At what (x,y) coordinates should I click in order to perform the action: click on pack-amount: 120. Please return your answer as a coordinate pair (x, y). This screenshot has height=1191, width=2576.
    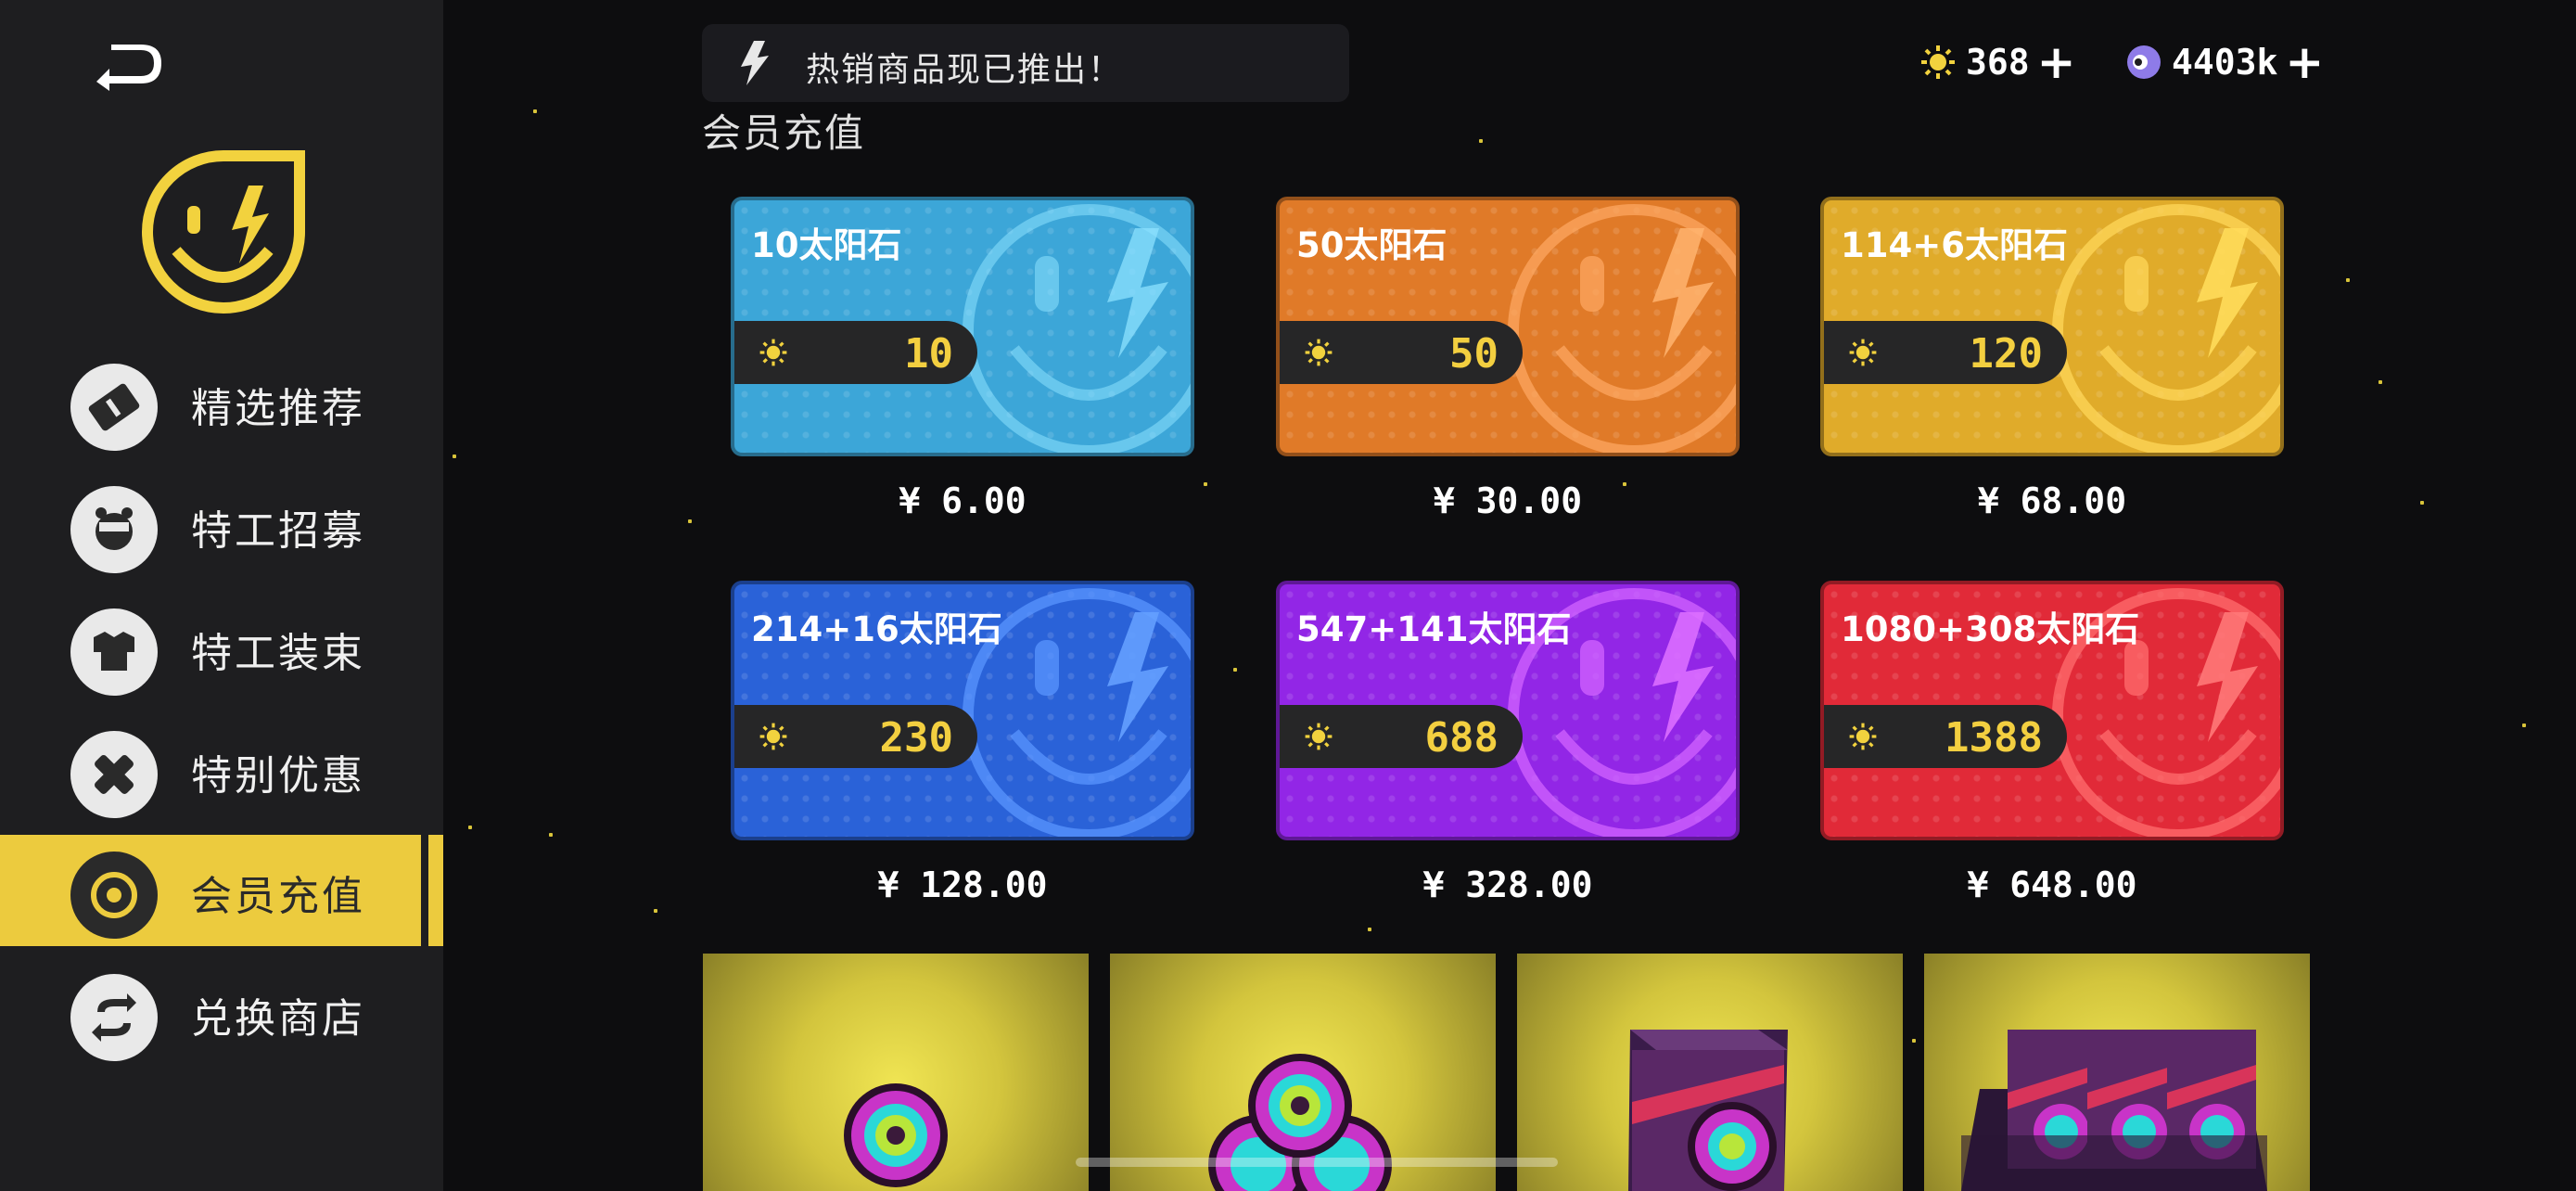
    Looking at the image, I should click on (2006, 354).